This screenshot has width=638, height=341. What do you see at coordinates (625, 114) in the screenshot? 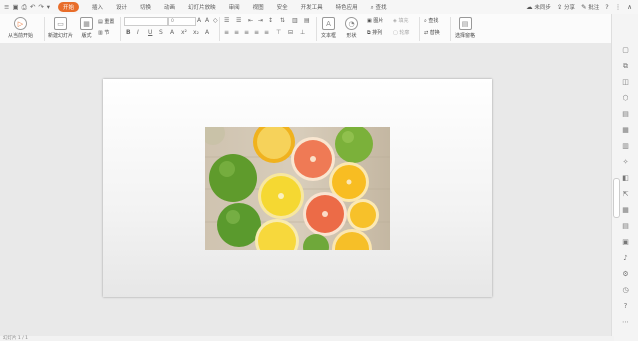
I see `template-icon: ▤` at bounding box center [625, 114].